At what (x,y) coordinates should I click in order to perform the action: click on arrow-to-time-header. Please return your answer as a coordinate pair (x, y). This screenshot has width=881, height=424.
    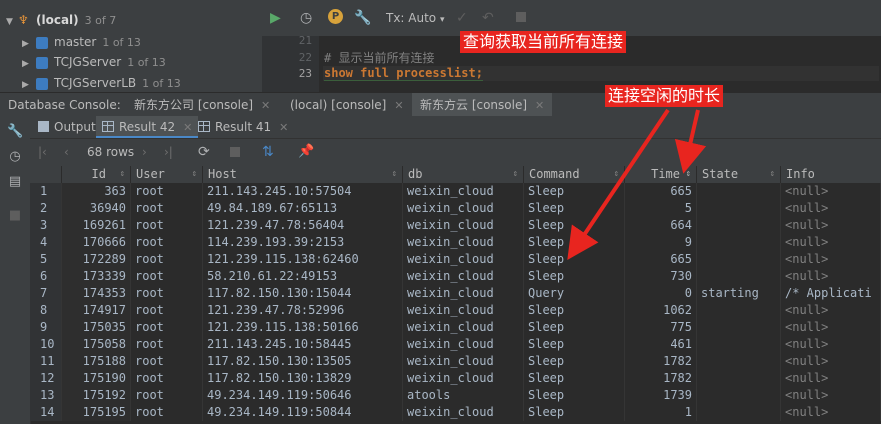
    Looking at the image, I should click on (690, 141).